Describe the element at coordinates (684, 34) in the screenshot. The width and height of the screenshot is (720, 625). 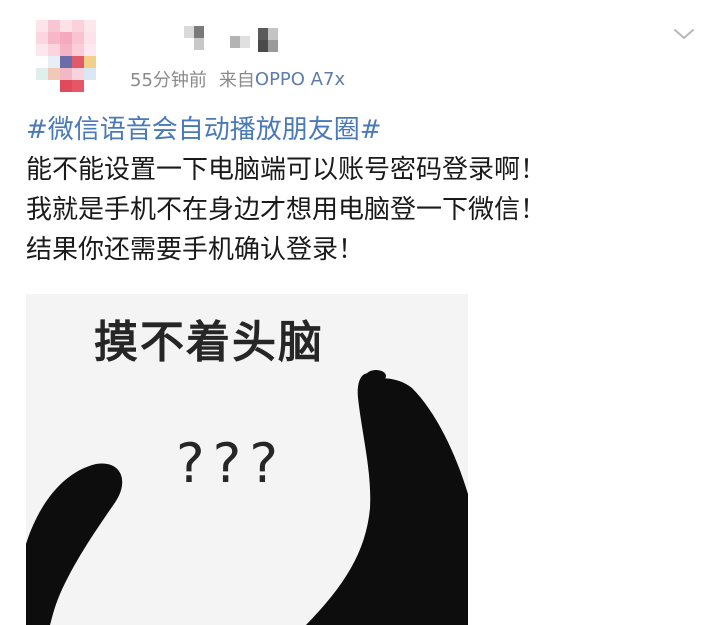
I see `chevron-down-icon` at that location.